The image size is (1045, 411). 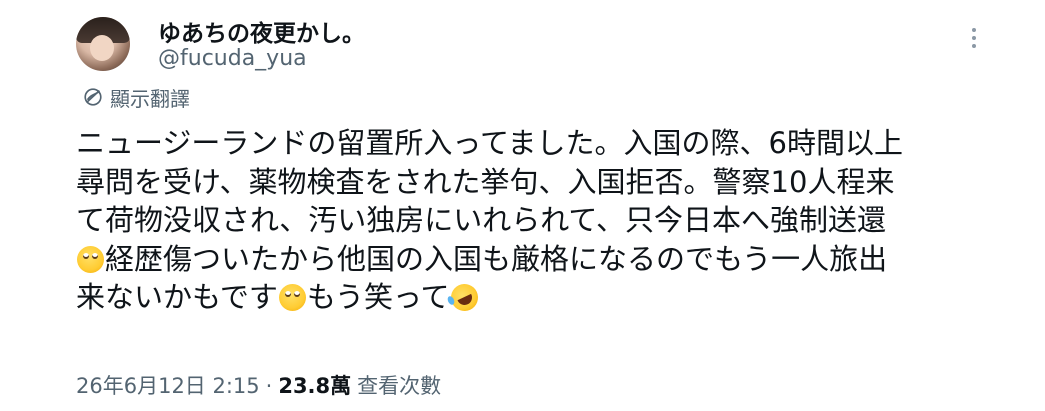 I want to click on show-translation-label: 顯示翻譯, so click(x=150, y=98).